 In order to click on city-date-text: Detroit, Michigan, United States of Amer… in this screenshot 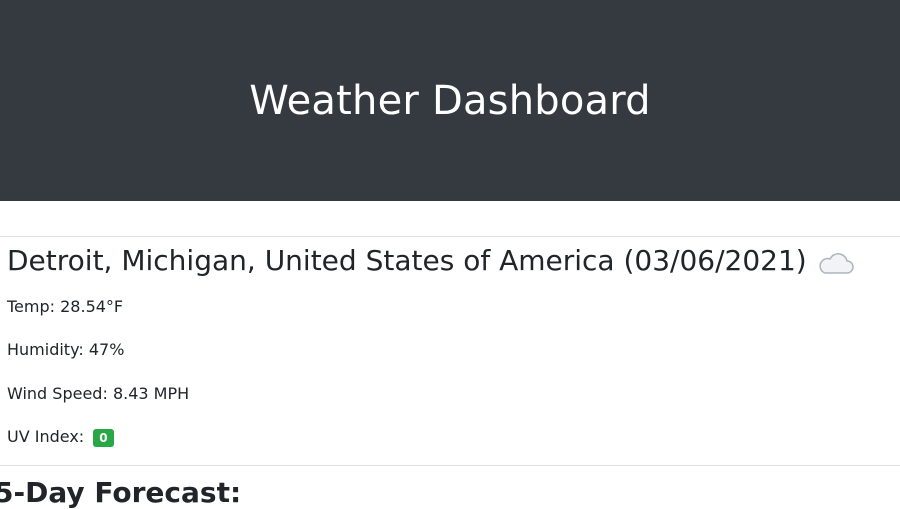, I will do `click(407, 260)`.